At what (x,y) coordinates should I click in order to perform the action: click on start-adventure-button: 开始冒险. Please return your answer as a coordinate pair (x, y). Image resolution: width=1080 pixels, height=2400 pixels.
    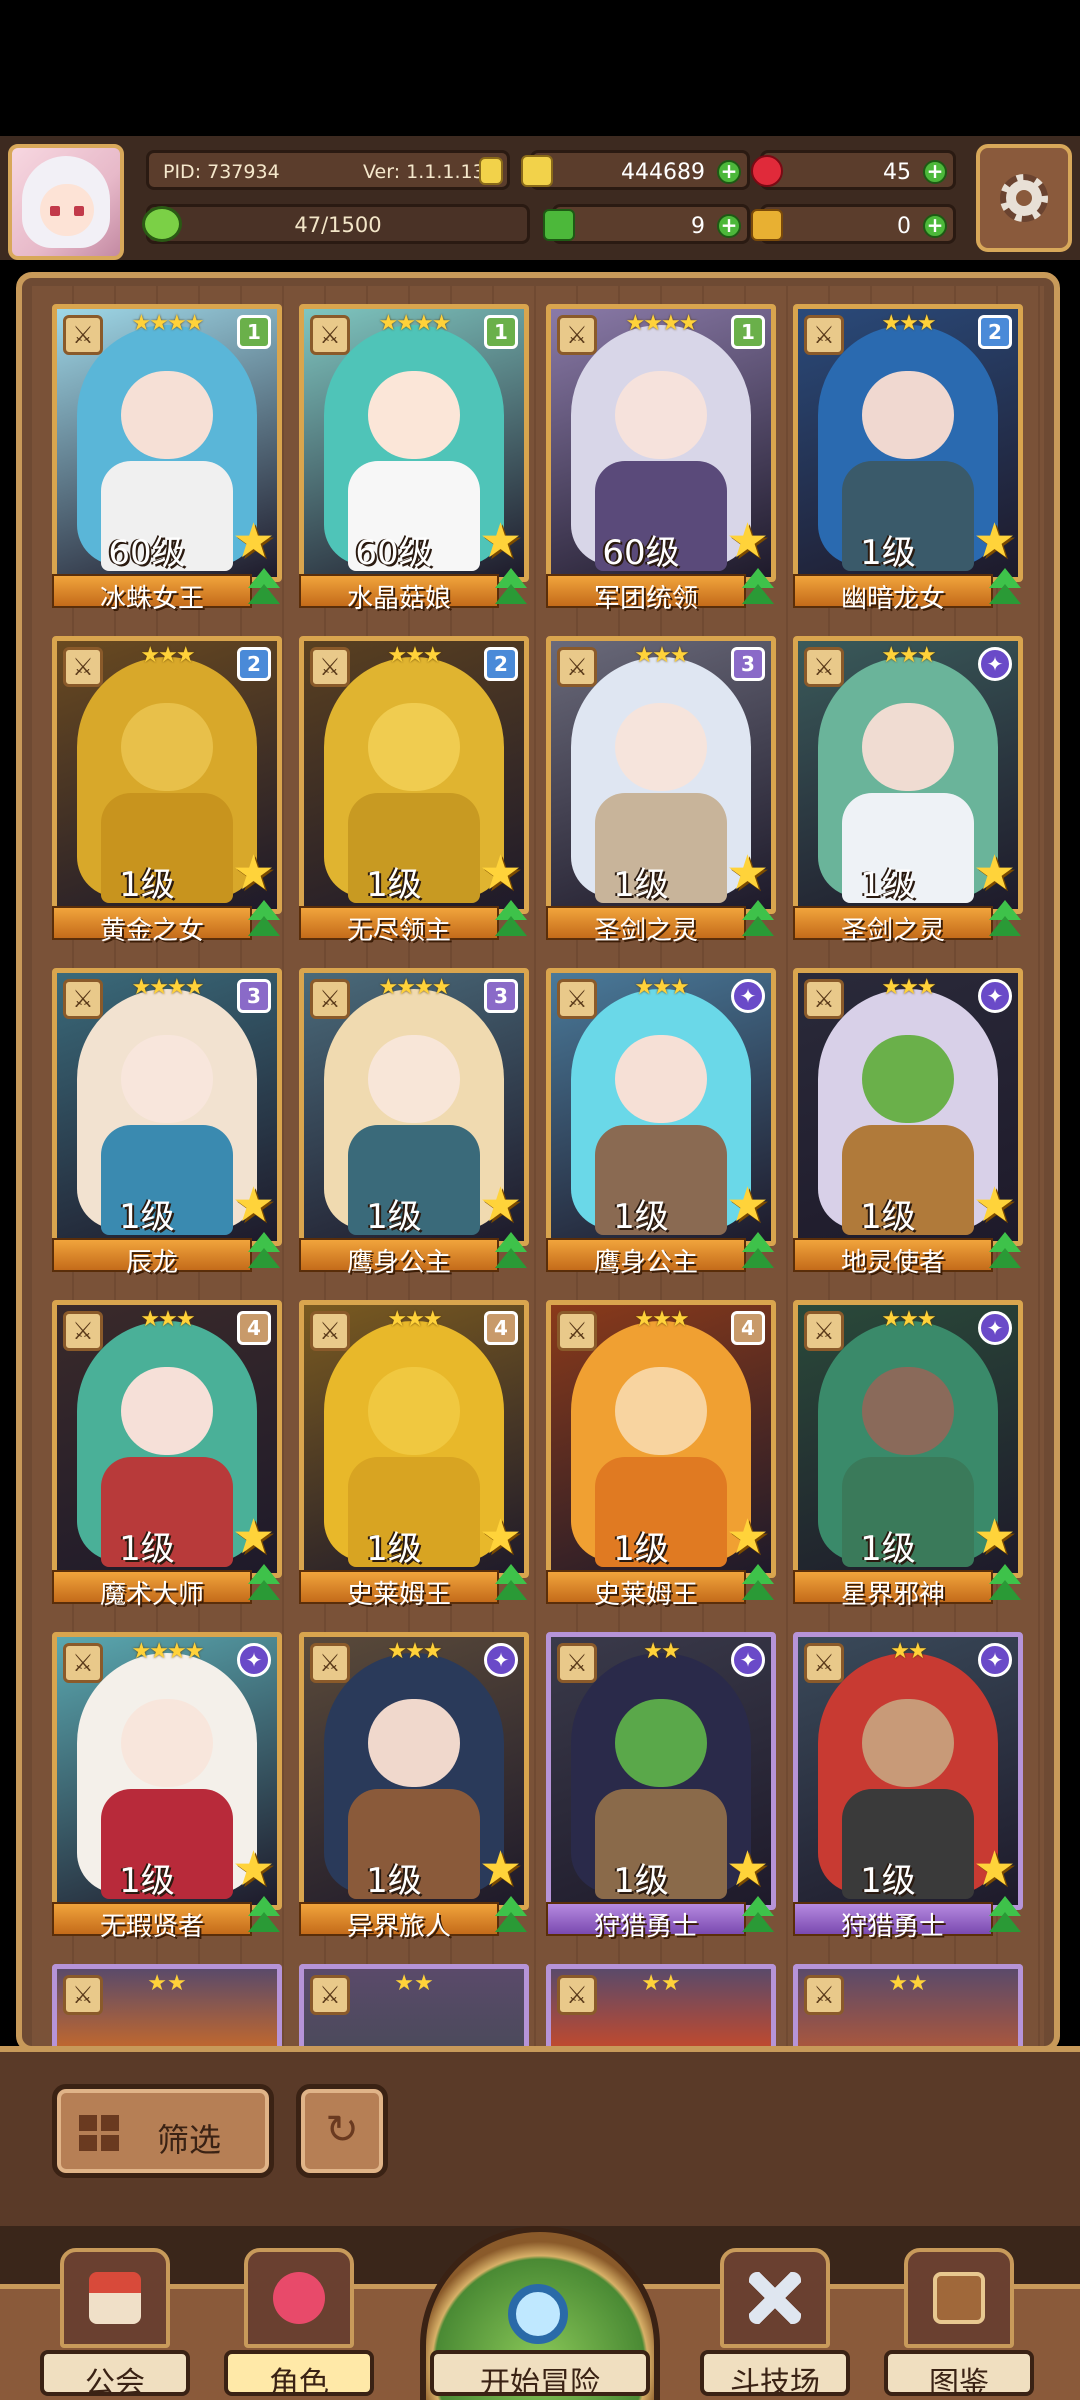
    Looking at the image, I should click on (540, 2313).